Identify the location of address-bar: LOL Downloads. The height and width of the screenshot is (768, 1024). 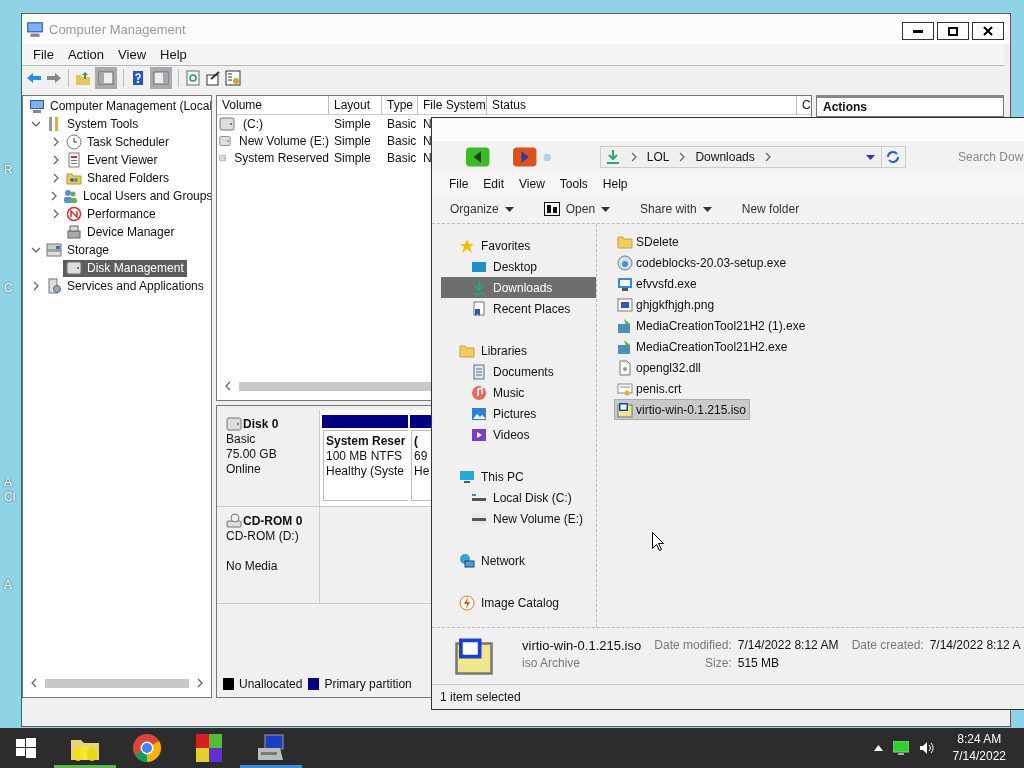
(740, 157).